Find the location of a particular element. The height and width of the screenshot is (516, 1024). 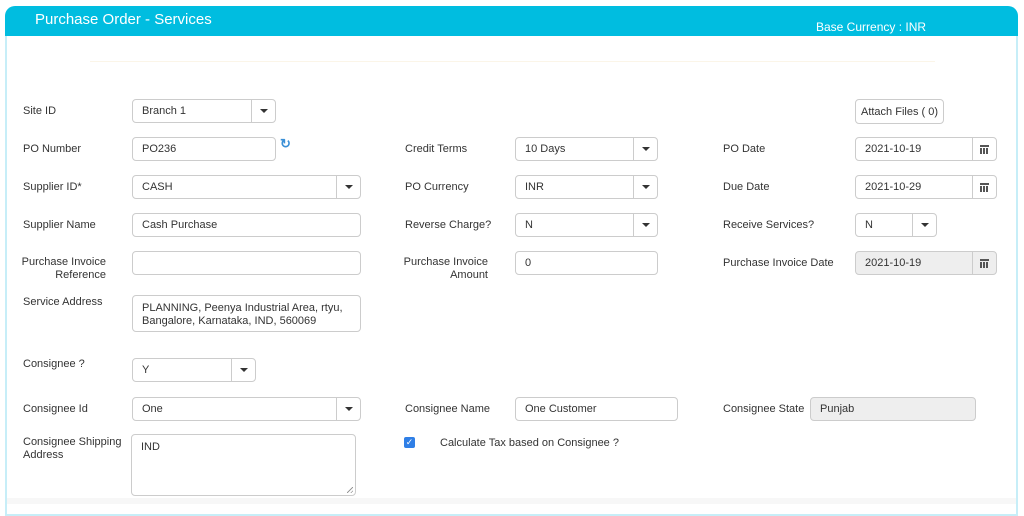

consignee-shipping-address-textarea: IND is located at coordinates (243, 465).